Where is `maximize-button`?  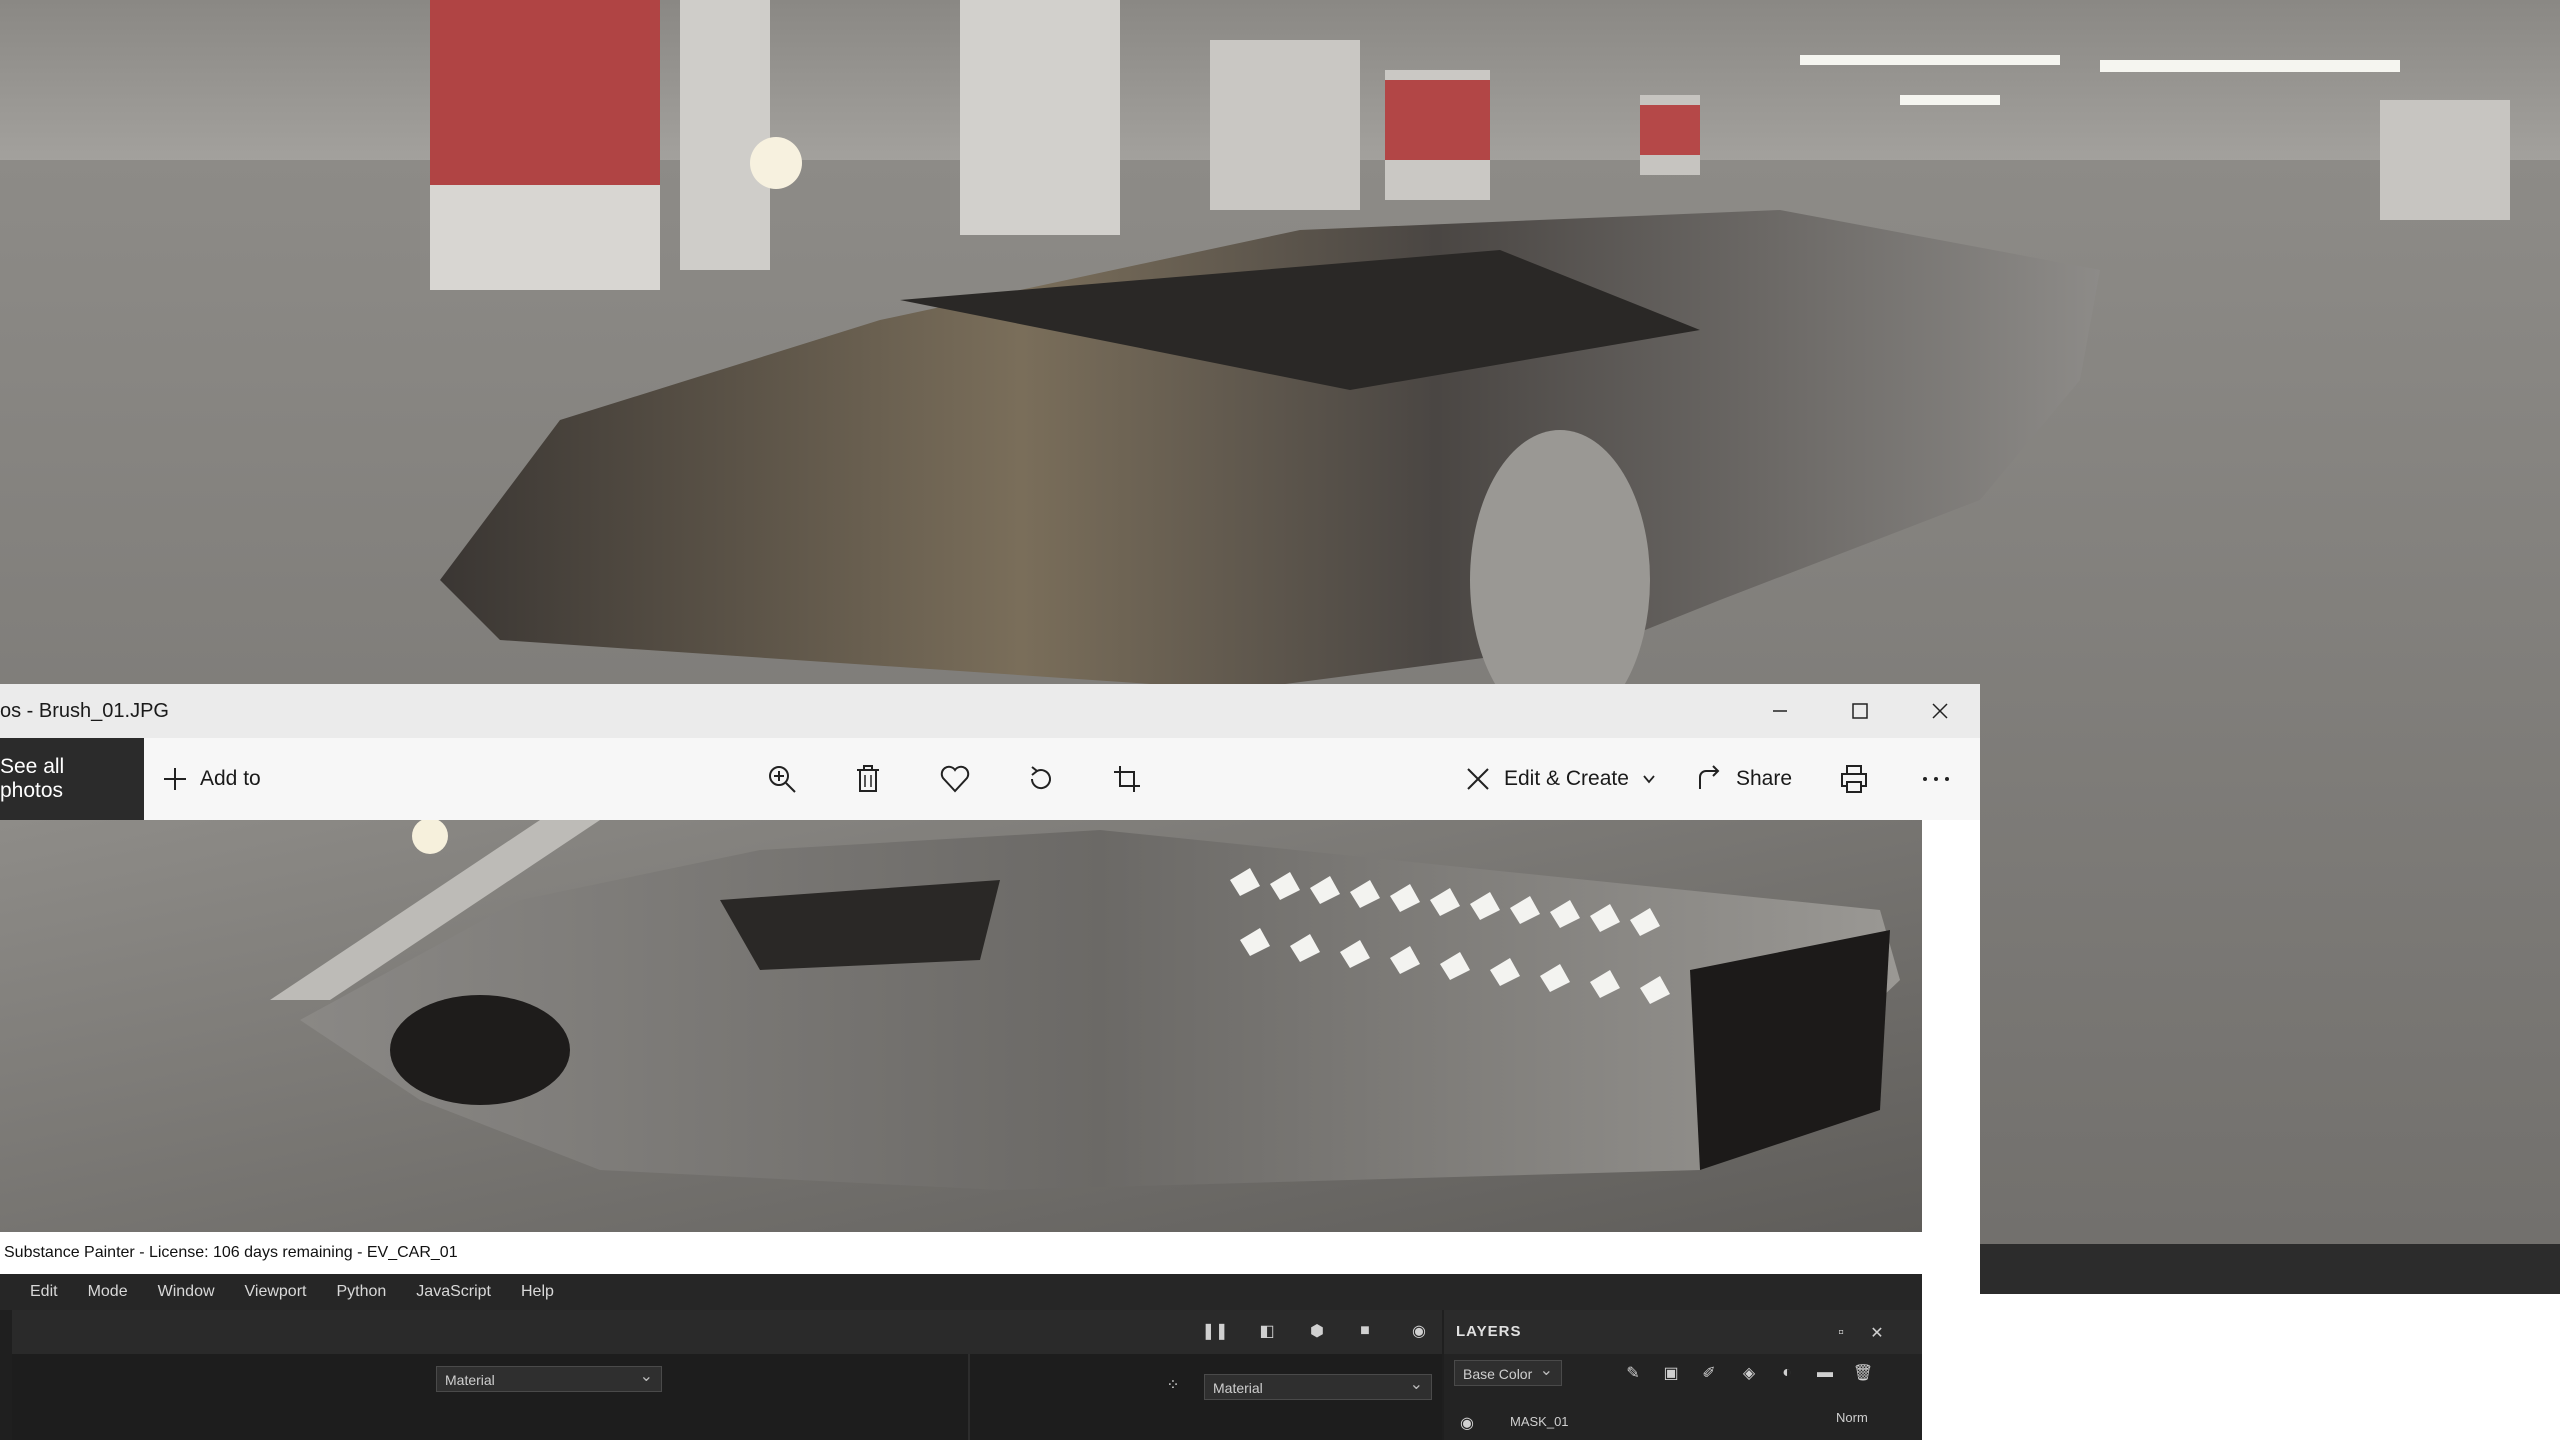 maximize-button is located at coordinates (1860, 711).